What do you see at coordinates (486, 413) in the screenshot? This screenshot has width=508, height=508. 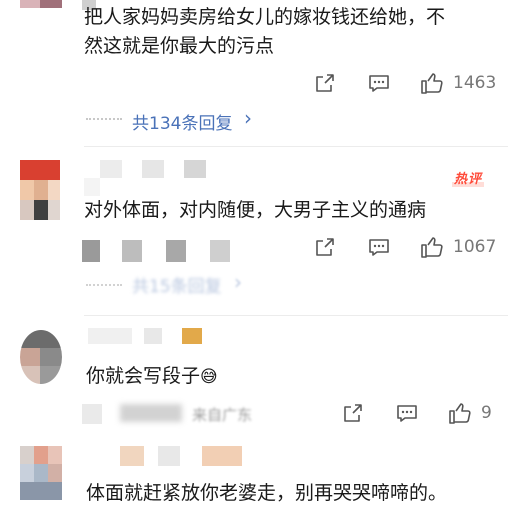 I see `like-count: 9` at bounding box center [486, 413].